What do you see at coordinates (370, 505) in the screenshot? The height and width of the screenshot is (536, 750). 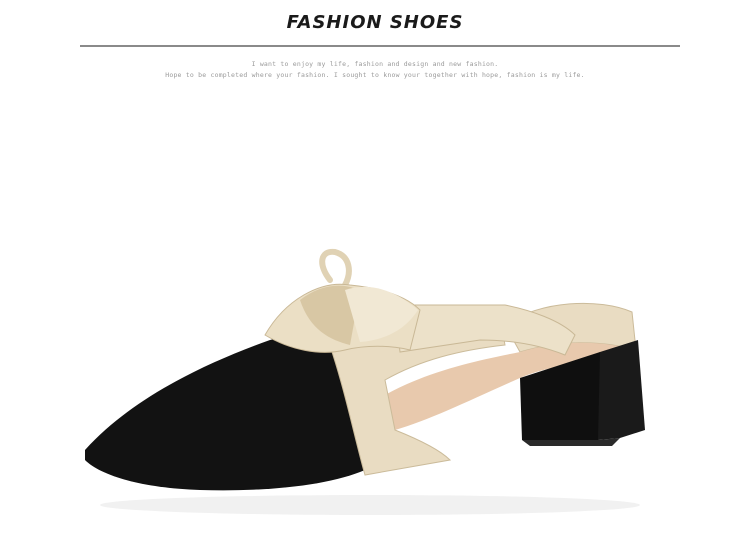 I see `ground-shadow` at bounding box center [370, 505].